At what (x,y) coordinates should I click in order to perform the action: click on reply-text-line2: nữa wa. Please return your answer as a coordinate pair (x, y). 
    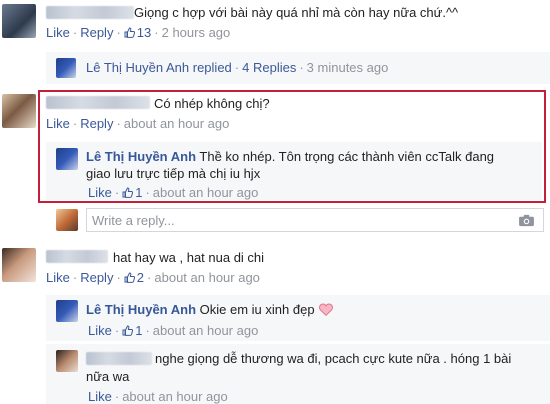
    Looking at the image, I should click on (108, 376).